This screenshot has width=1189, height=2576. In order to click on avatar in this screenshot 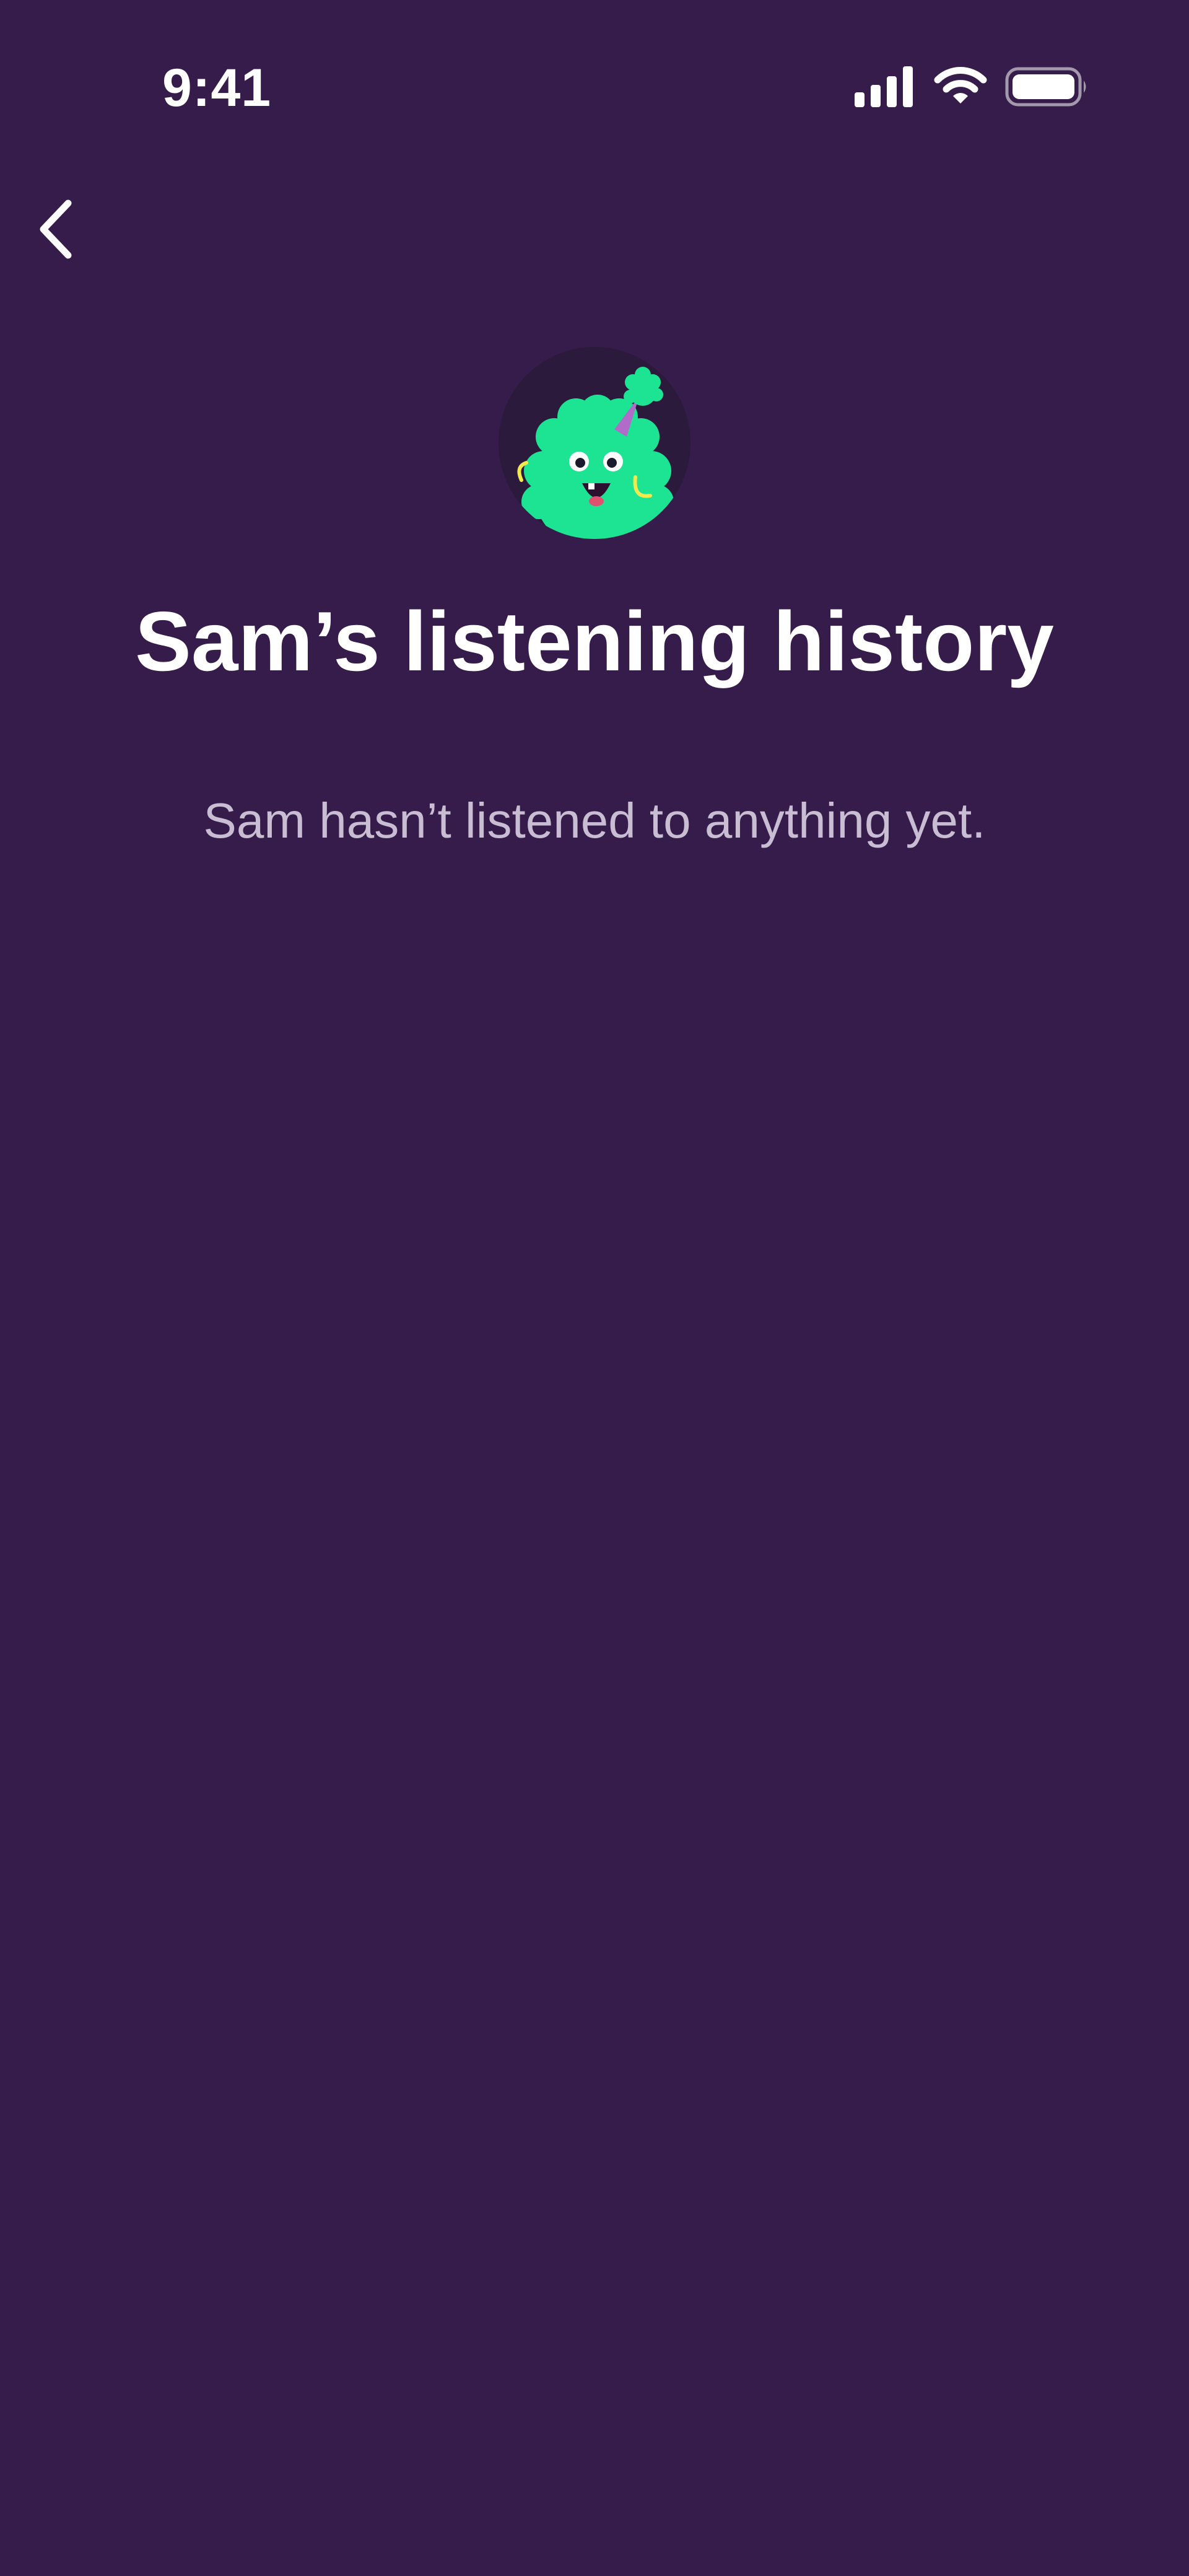, I will do `click(594, 443)`.